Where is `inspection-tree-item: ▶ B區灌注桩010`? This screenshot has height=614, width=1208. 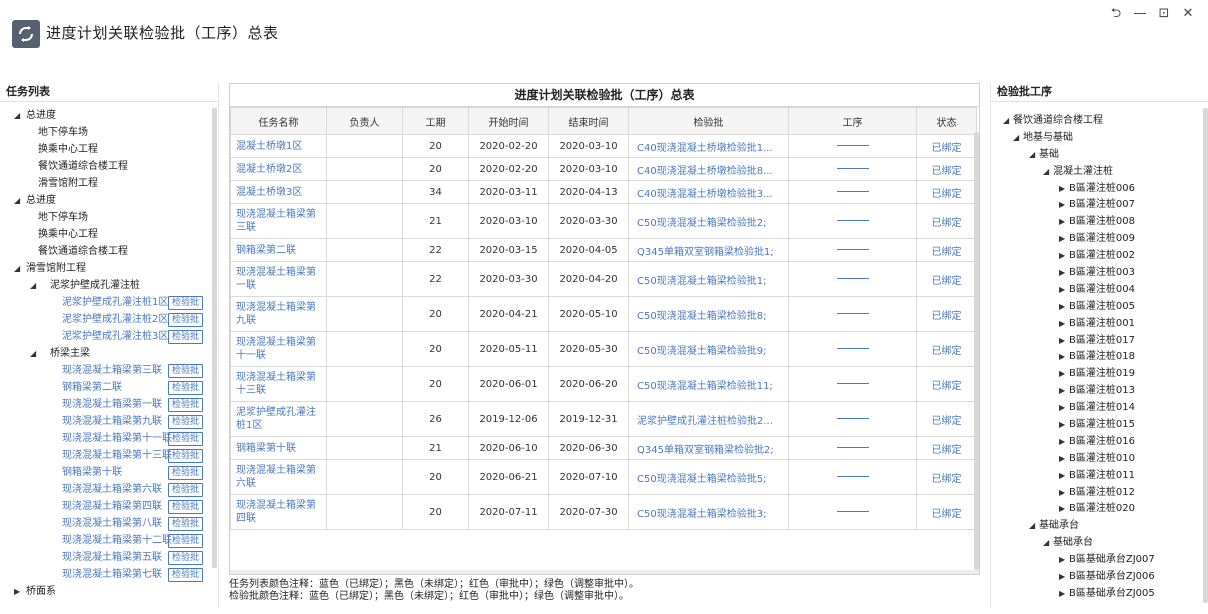
inspection-tree-item: ▶ B區灌注桩010 is located at coordinates (1099, 458).